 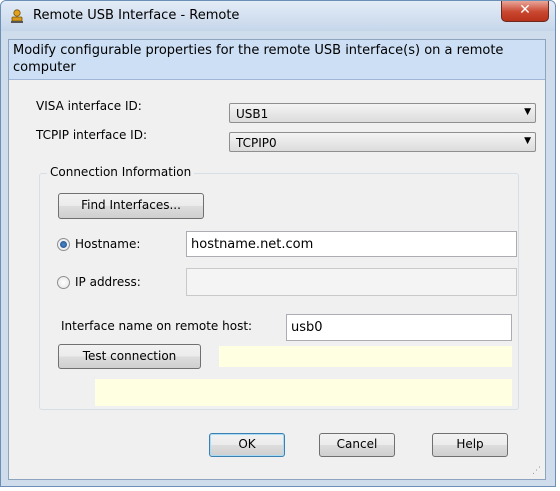 What do you see at coordinates (303, 392) in the screenshot?
I see `connection-message-field` at bounding box center [303, 392].